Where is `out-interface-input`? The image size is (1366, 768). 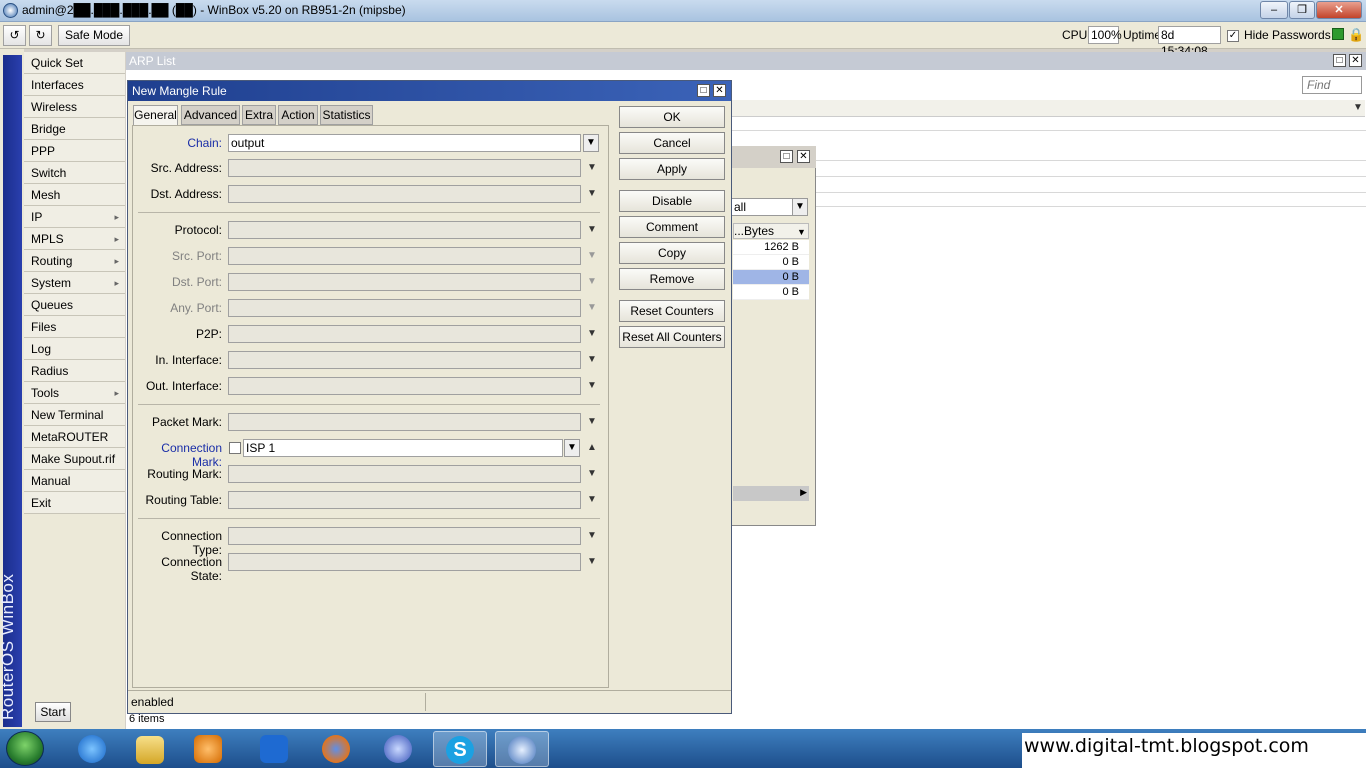
out-interface-input is located at coordinates (404, 386).